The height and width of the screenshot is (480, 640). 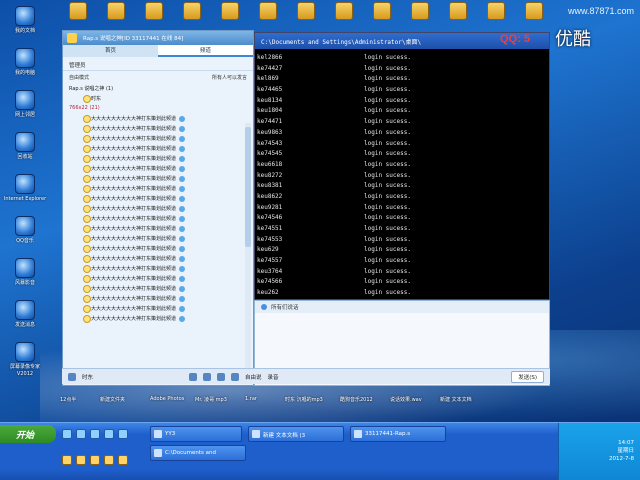 I want to click on taskbar-button-yy: YY3, so click(x=196, y=434).